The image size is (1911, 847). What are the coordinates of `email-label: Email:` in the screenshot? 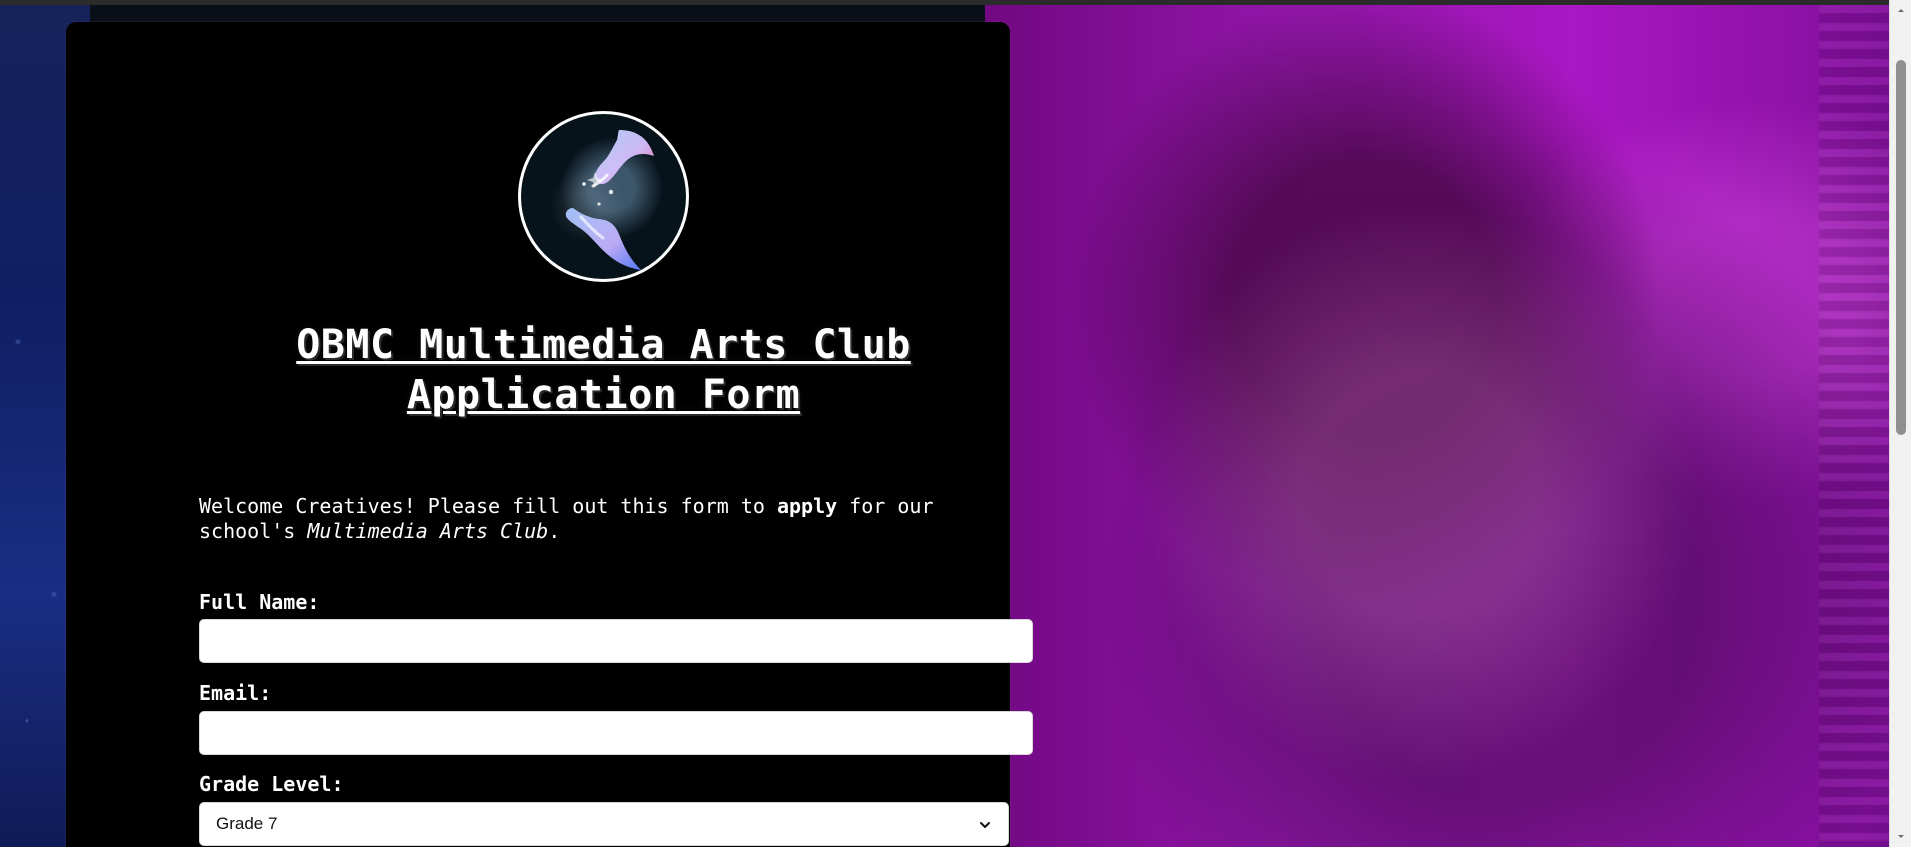 It's located at (235, 693).